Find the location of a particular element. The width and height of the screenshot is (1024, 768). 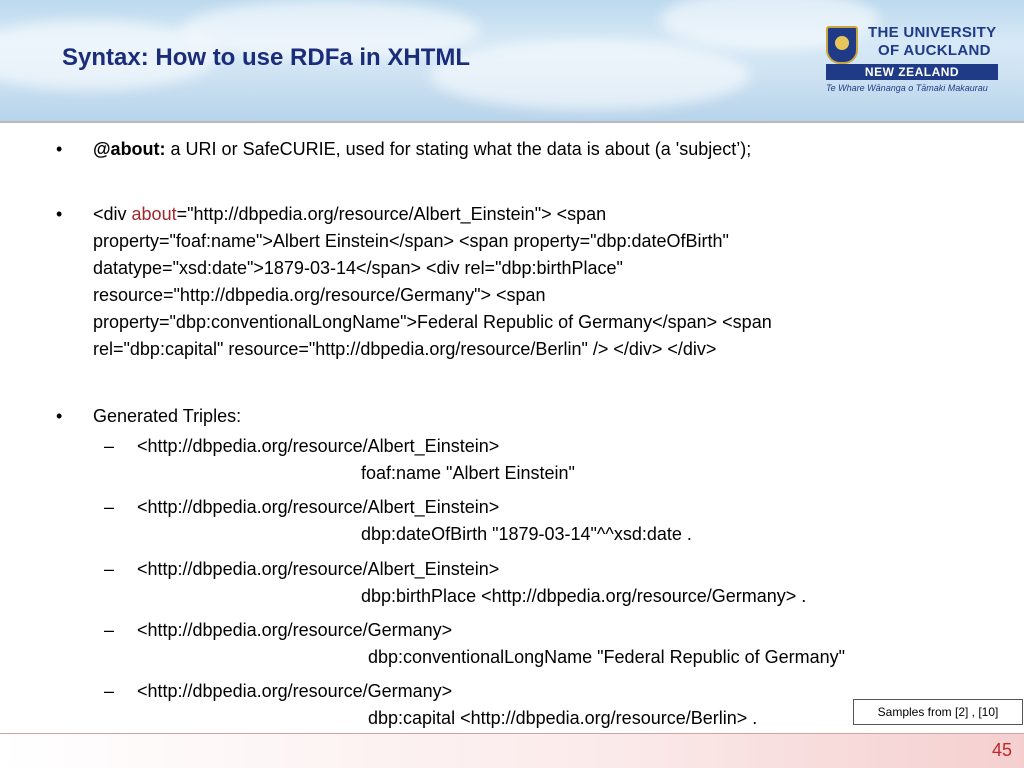

page-number: 45 is located at coordinates (1001, 750).